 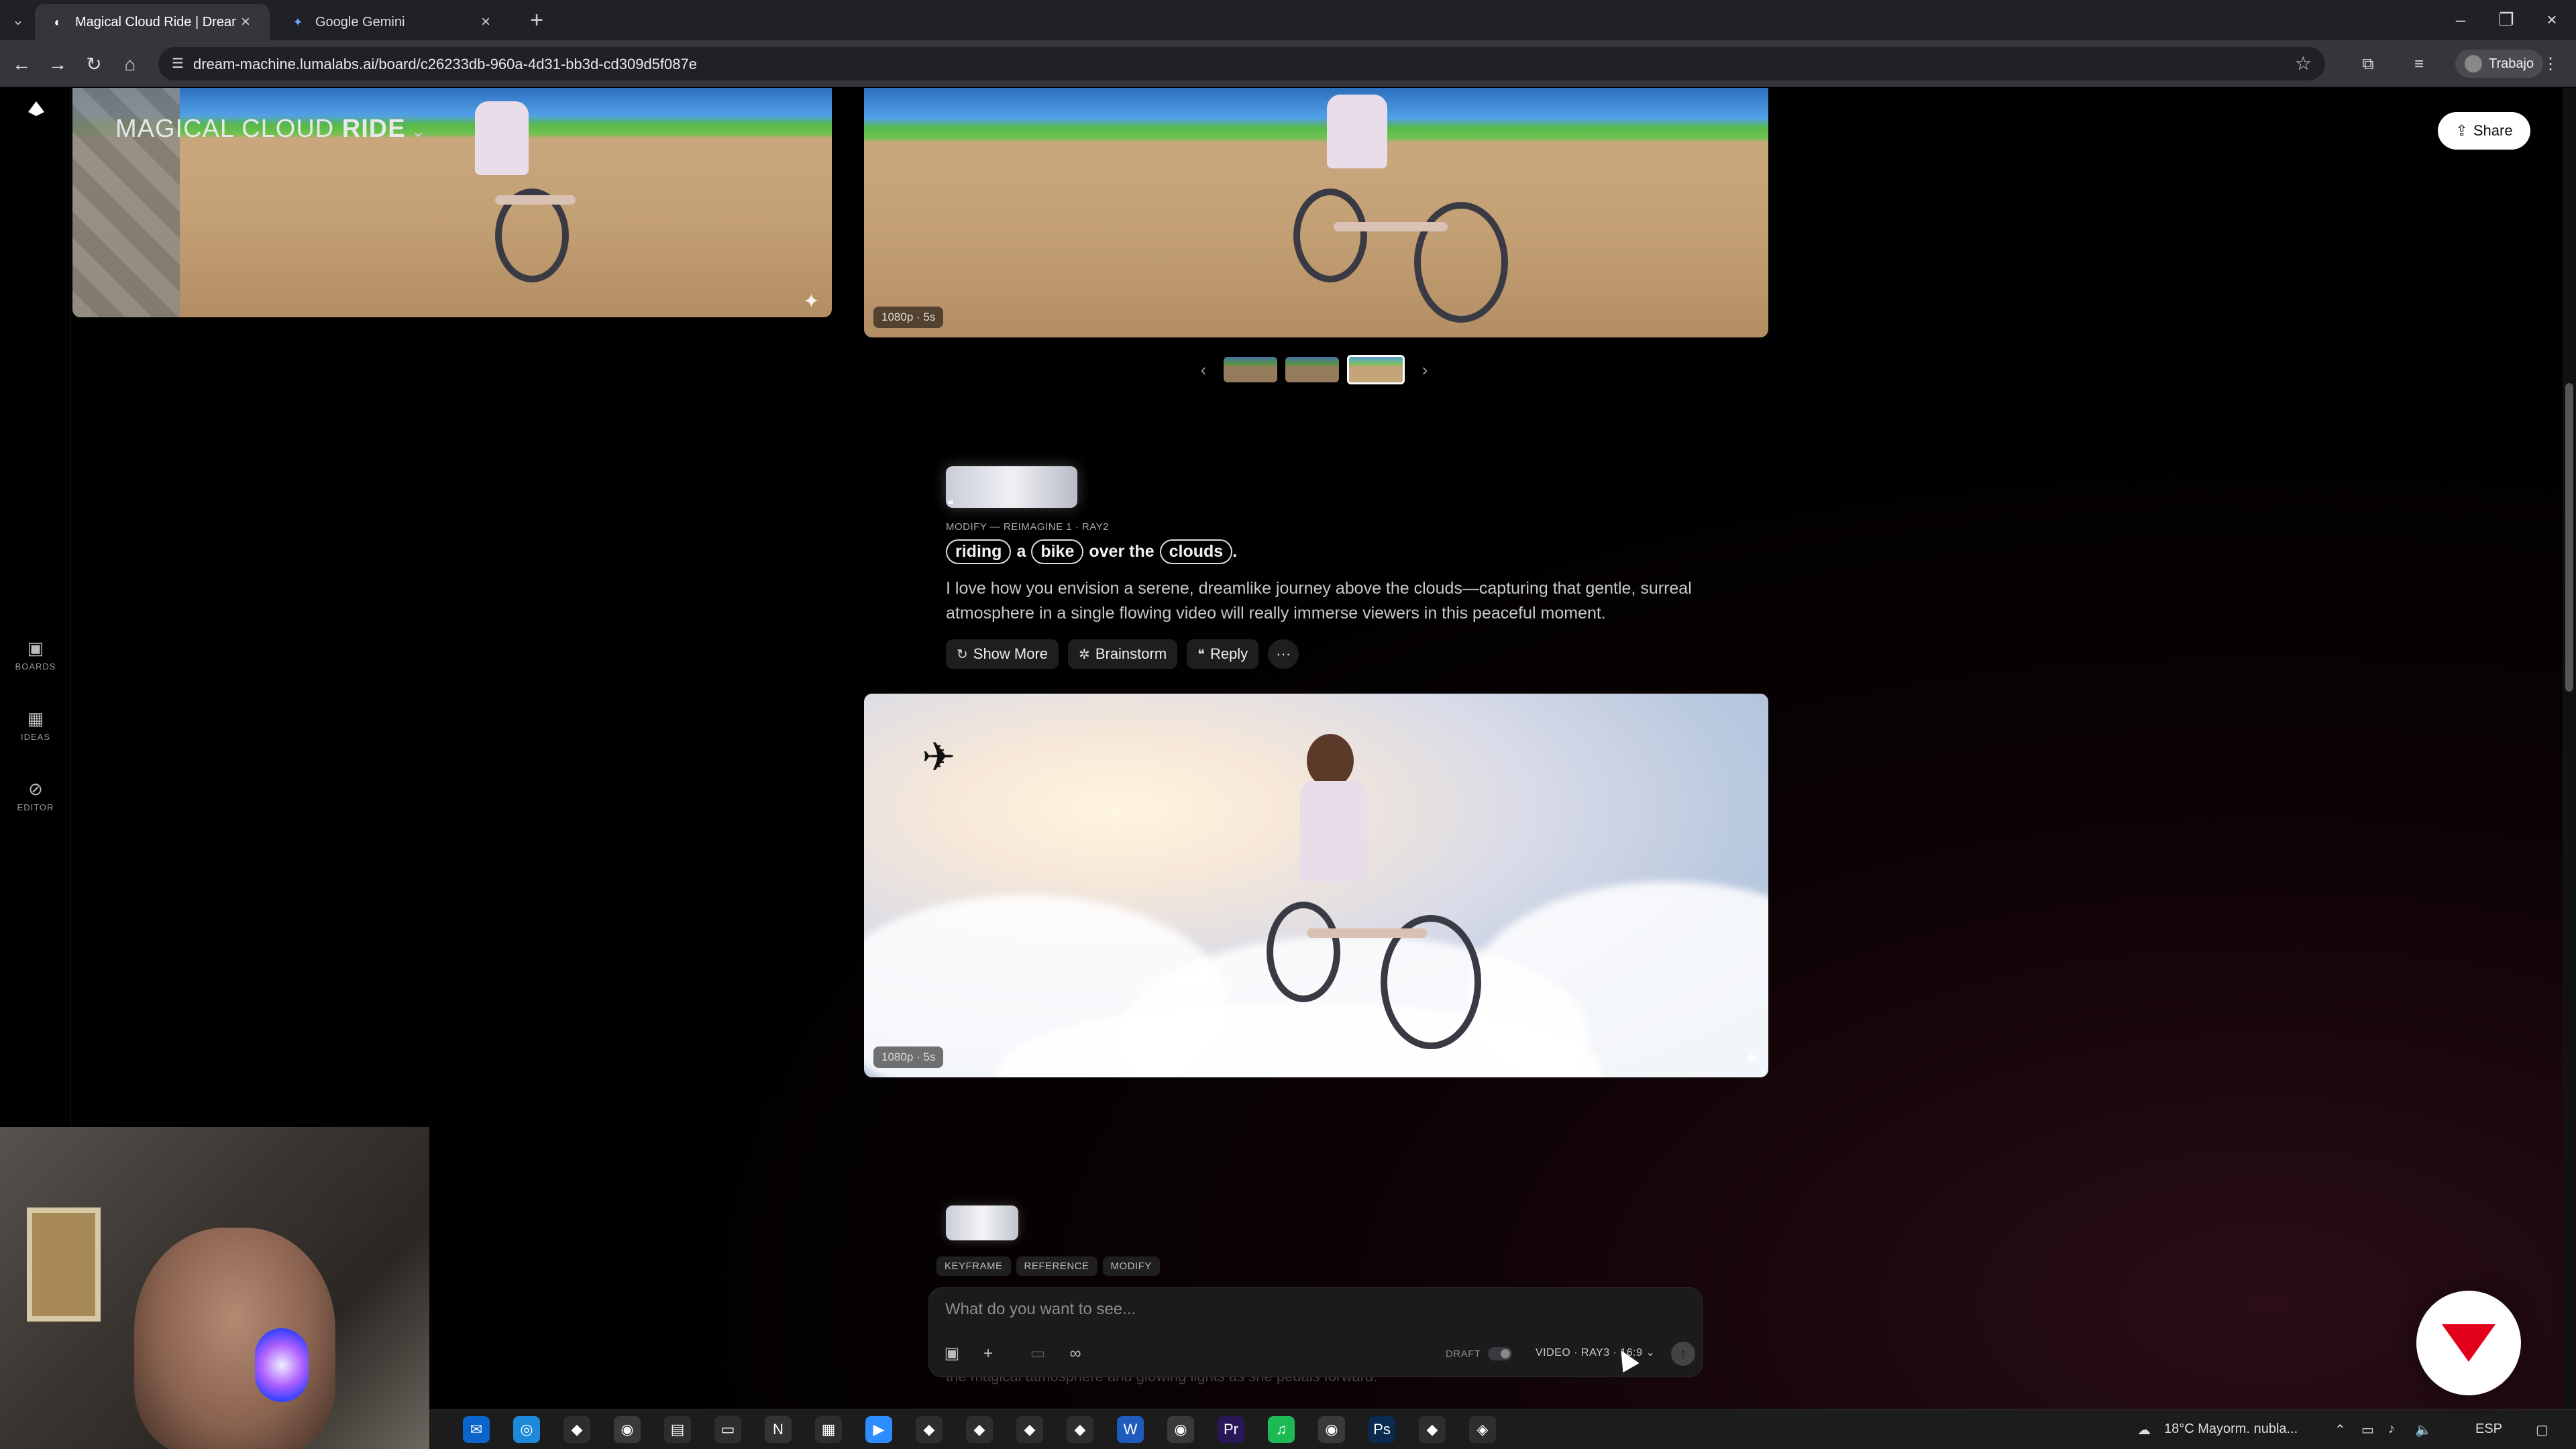 I want to click on tab-reference: REFERENCE, so click(x=1056, y=1266).